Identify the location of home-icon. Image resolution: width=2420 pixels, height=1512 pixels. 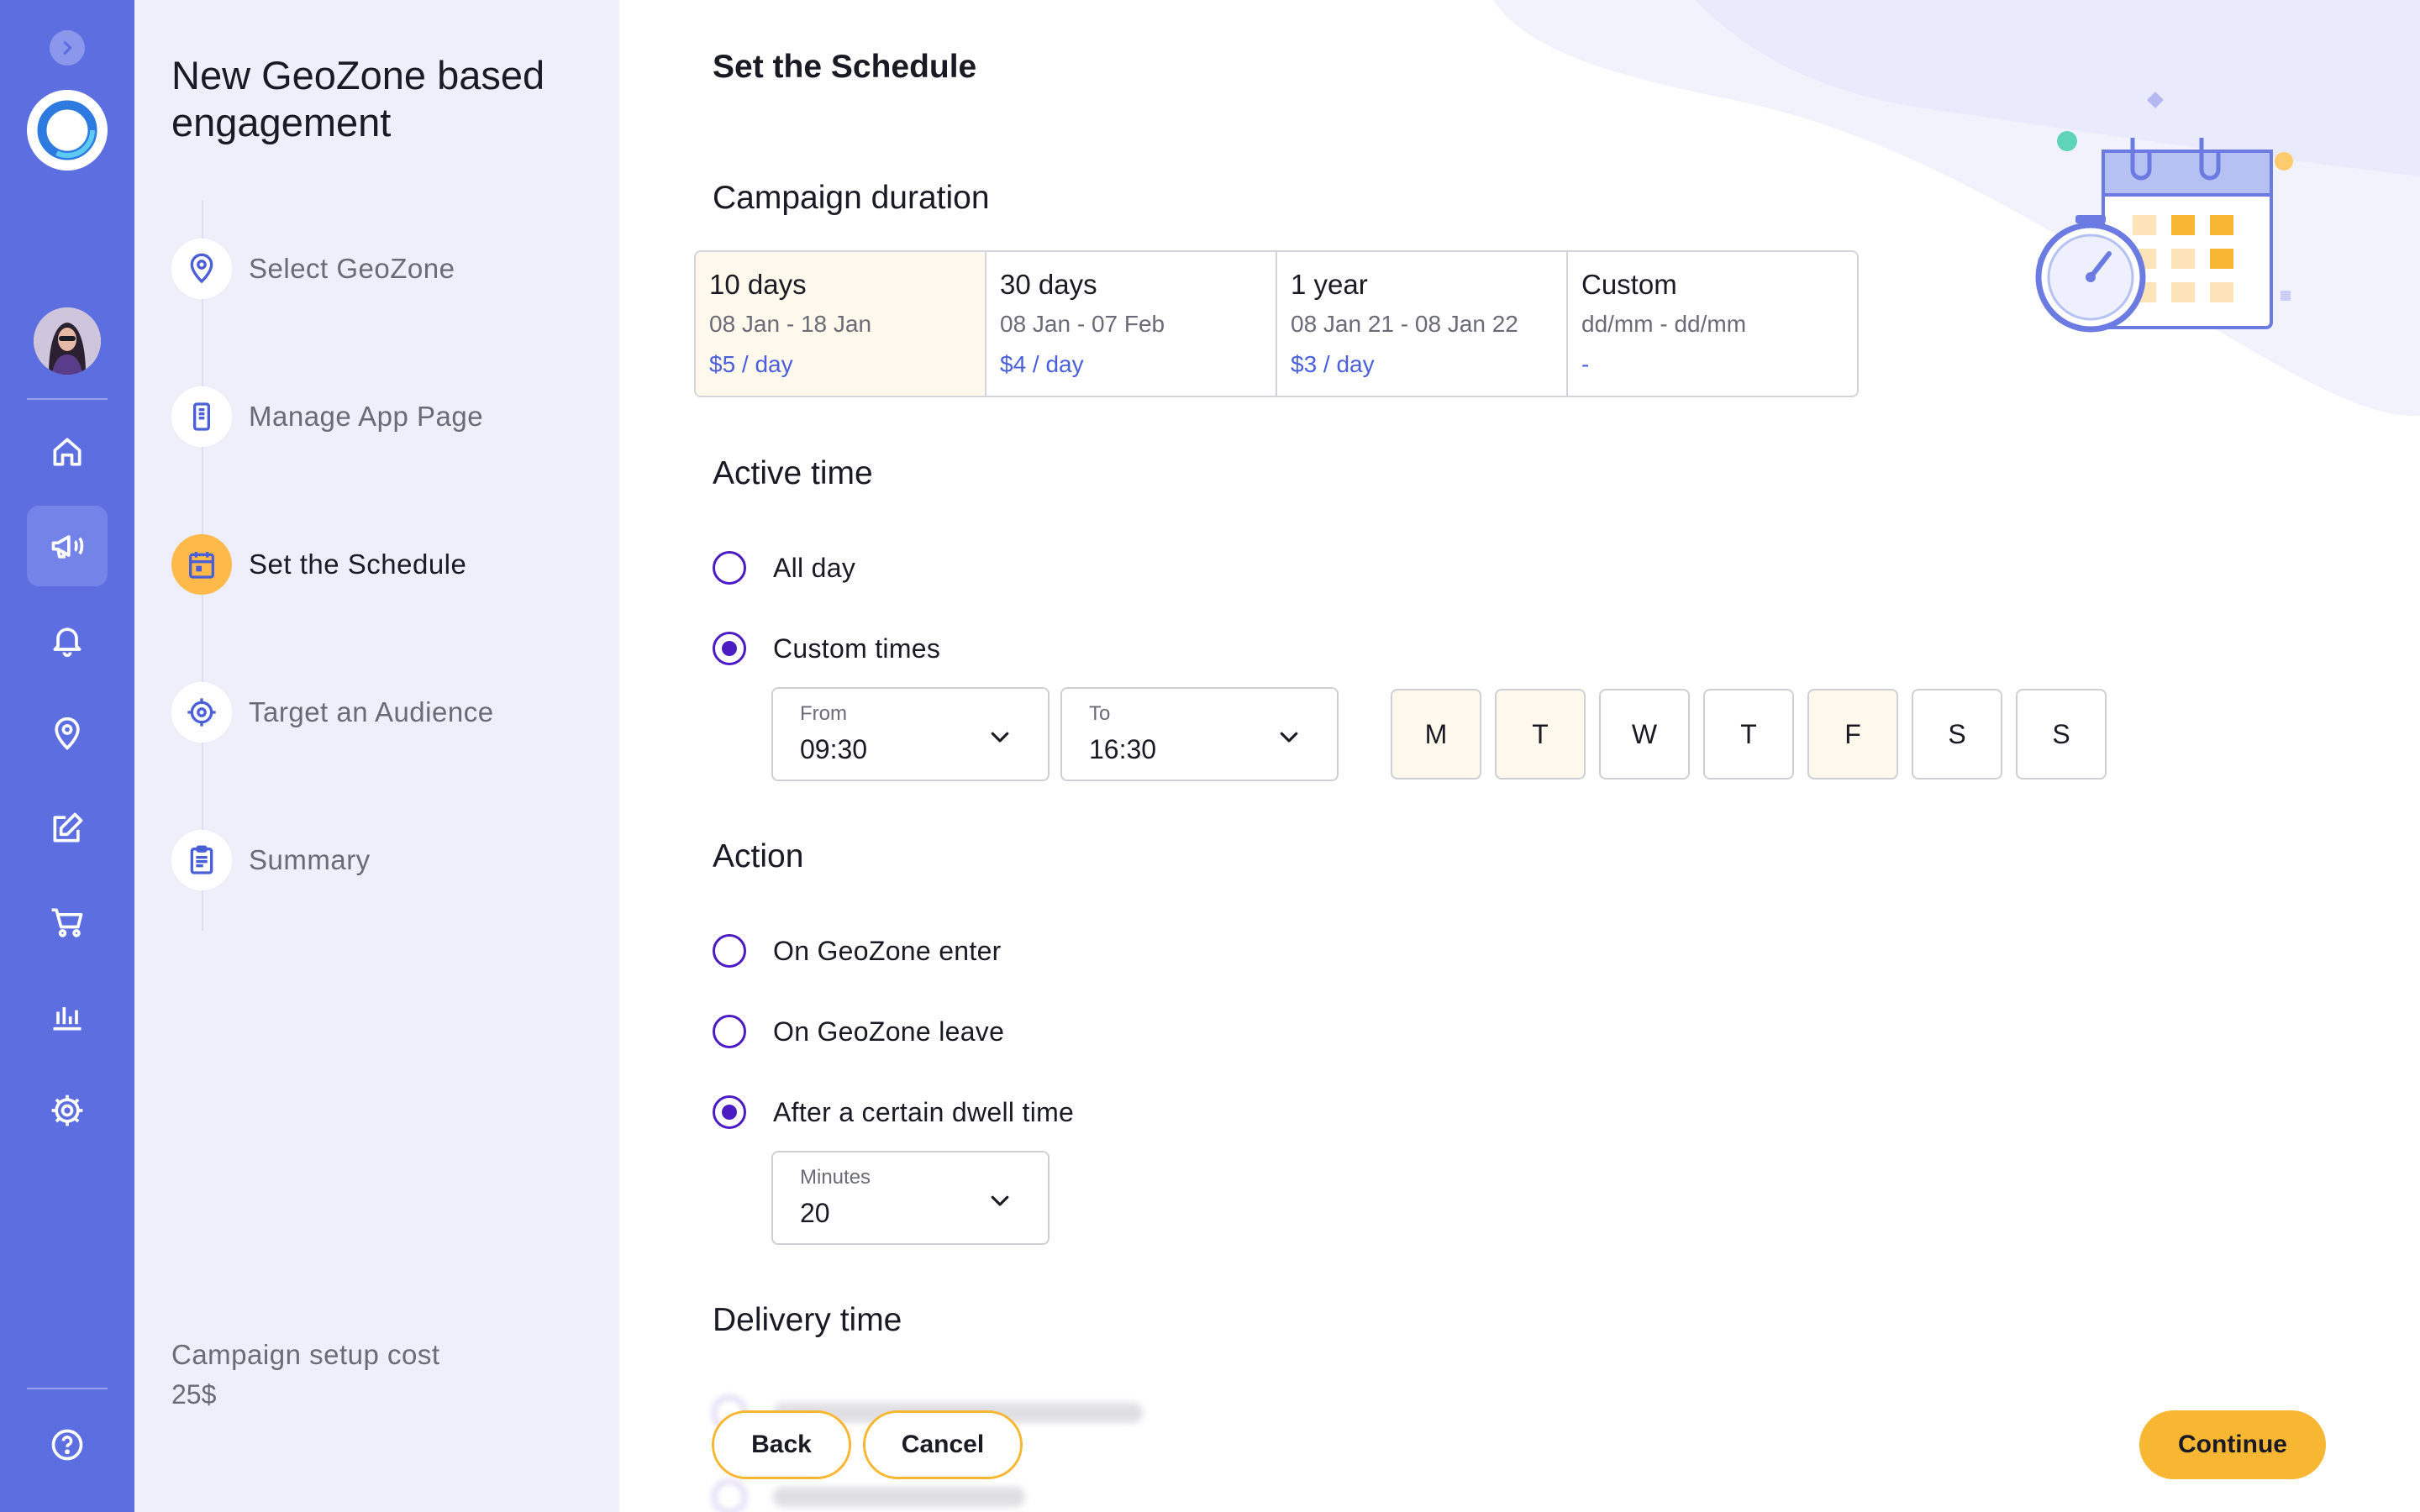
(67, 452).